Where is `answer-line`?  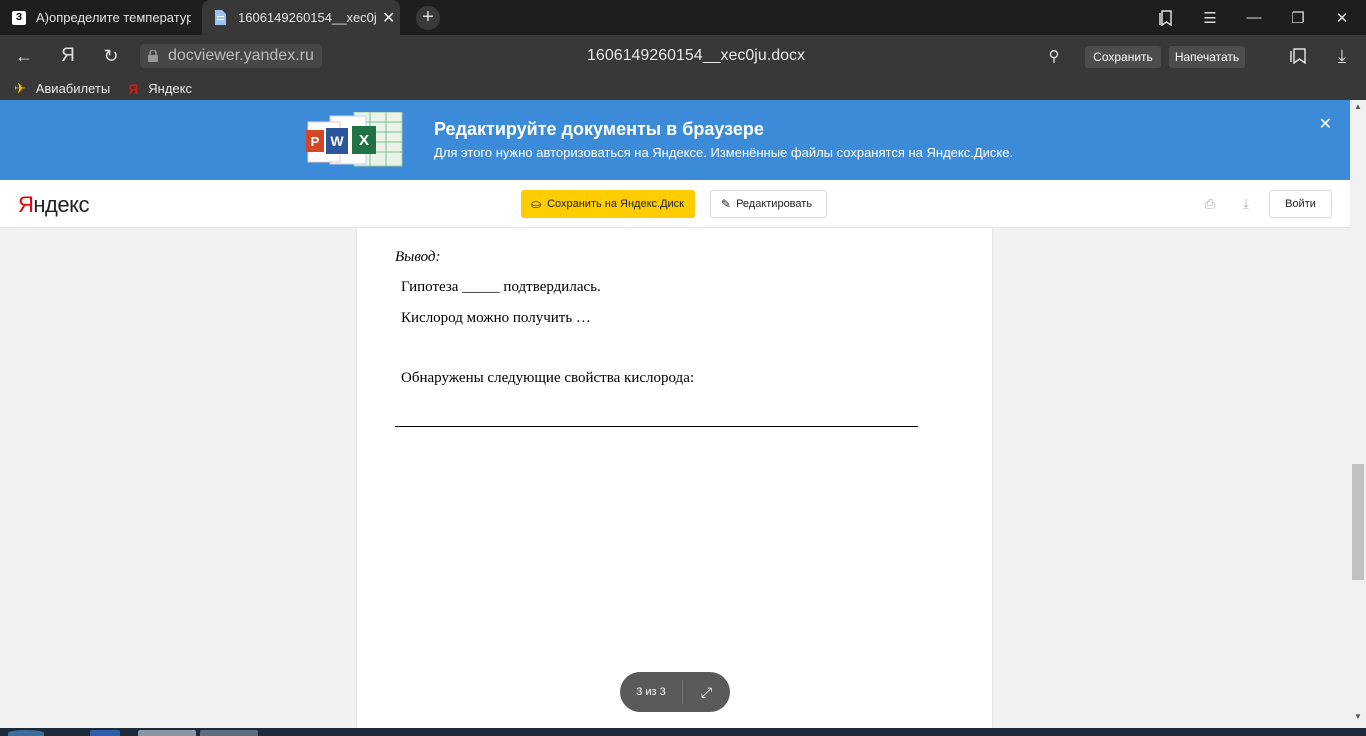
answer-line is located at coordinates (656, 426).